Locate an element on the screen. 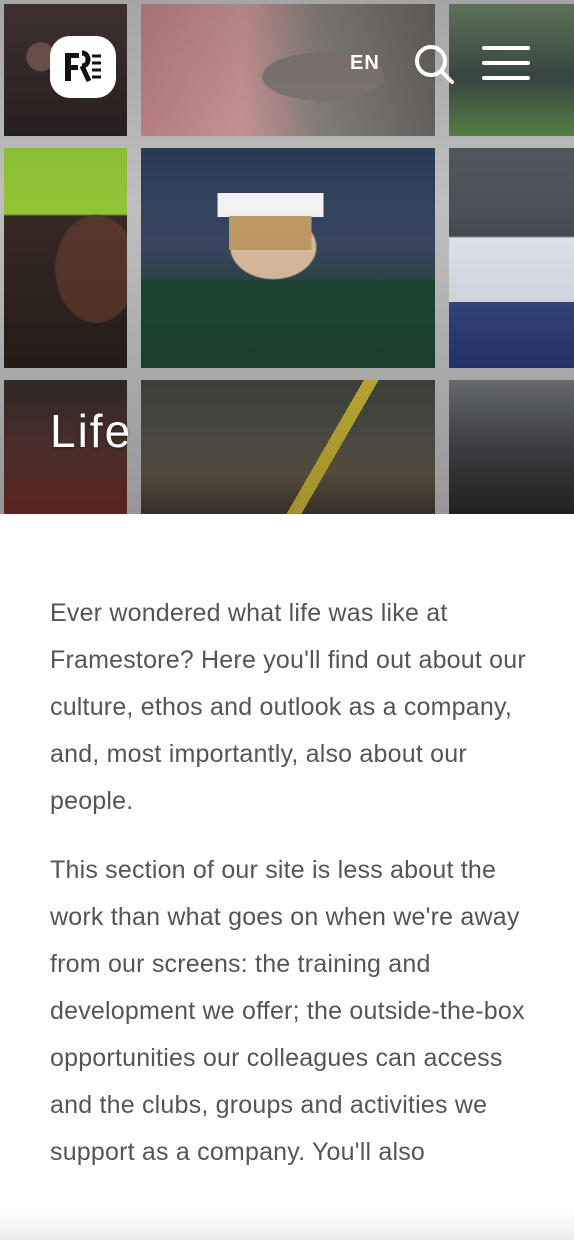 The image size is (574, 1240). language-selector: EN is located at coordinates (365, 63).